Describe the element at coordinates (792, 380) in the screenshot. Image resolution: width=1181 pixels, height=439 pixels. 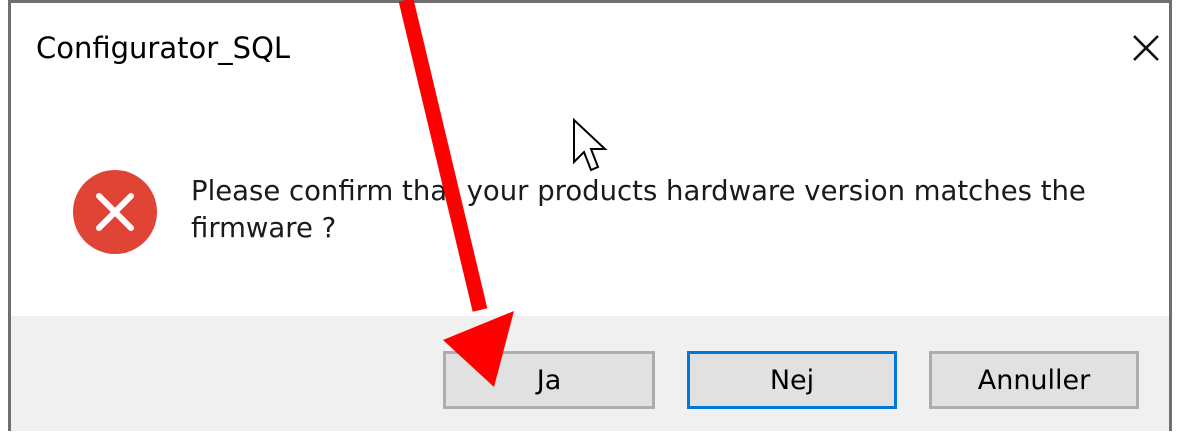
I see `no-button: Nej` at that location.